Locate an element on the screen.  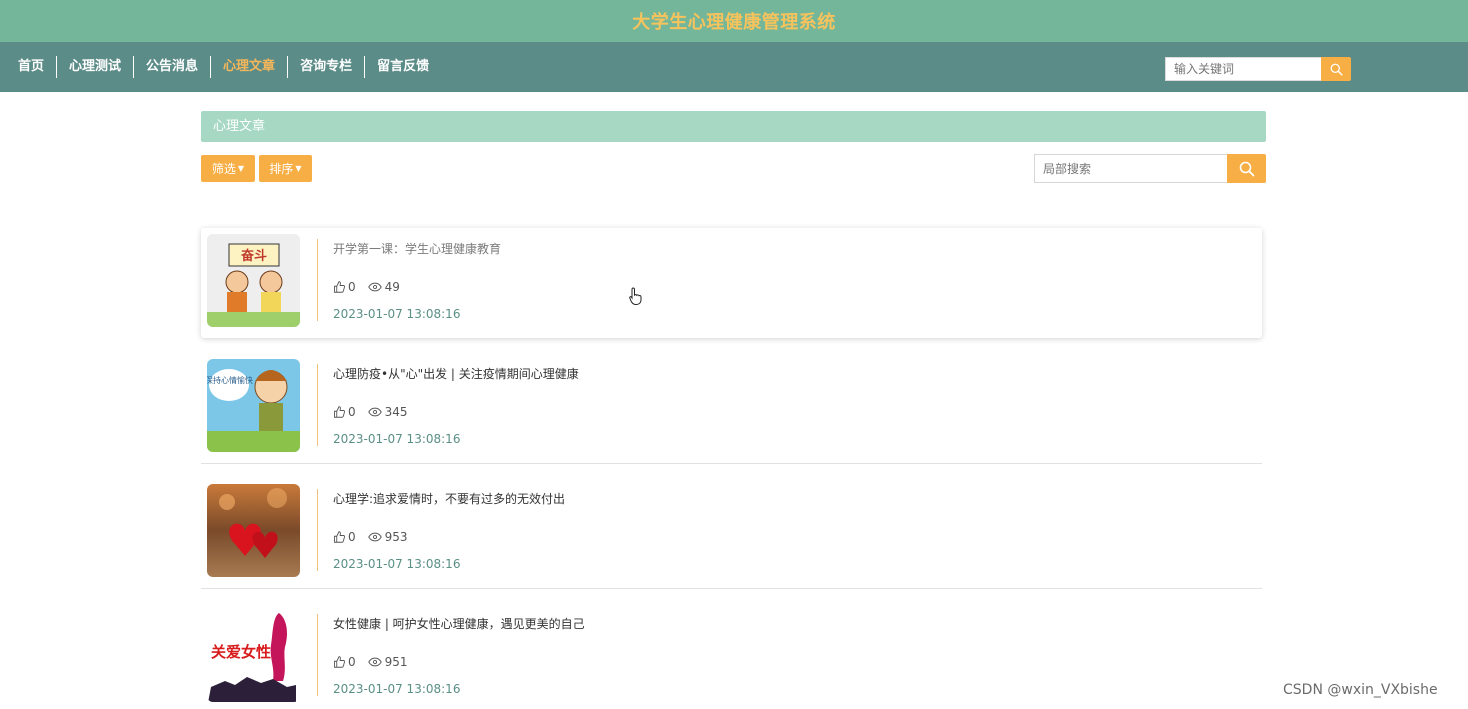
article-stats: 0 49 is located at coordinates (372, 287).